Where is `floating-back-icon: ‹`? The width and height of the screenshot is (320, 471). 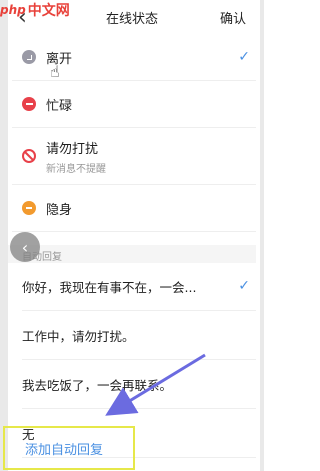 floating-back-icon: ‹ is located at coordinates (25, 247).